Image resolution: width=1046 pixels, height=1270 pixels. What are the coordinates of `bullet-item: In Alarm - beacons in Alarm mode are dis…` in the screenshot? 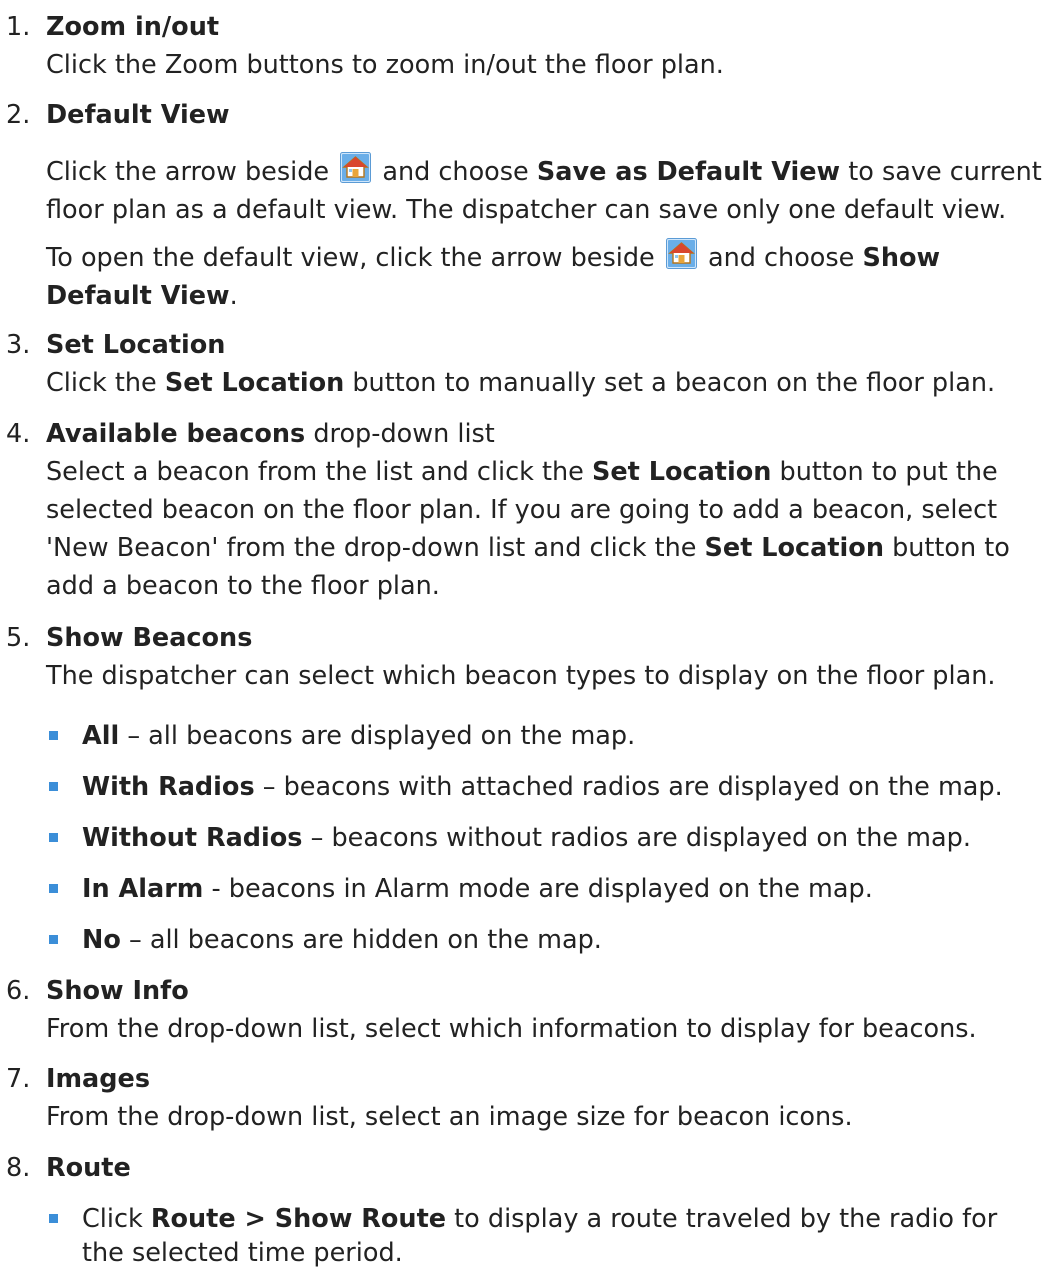 It's located at (545, 889).